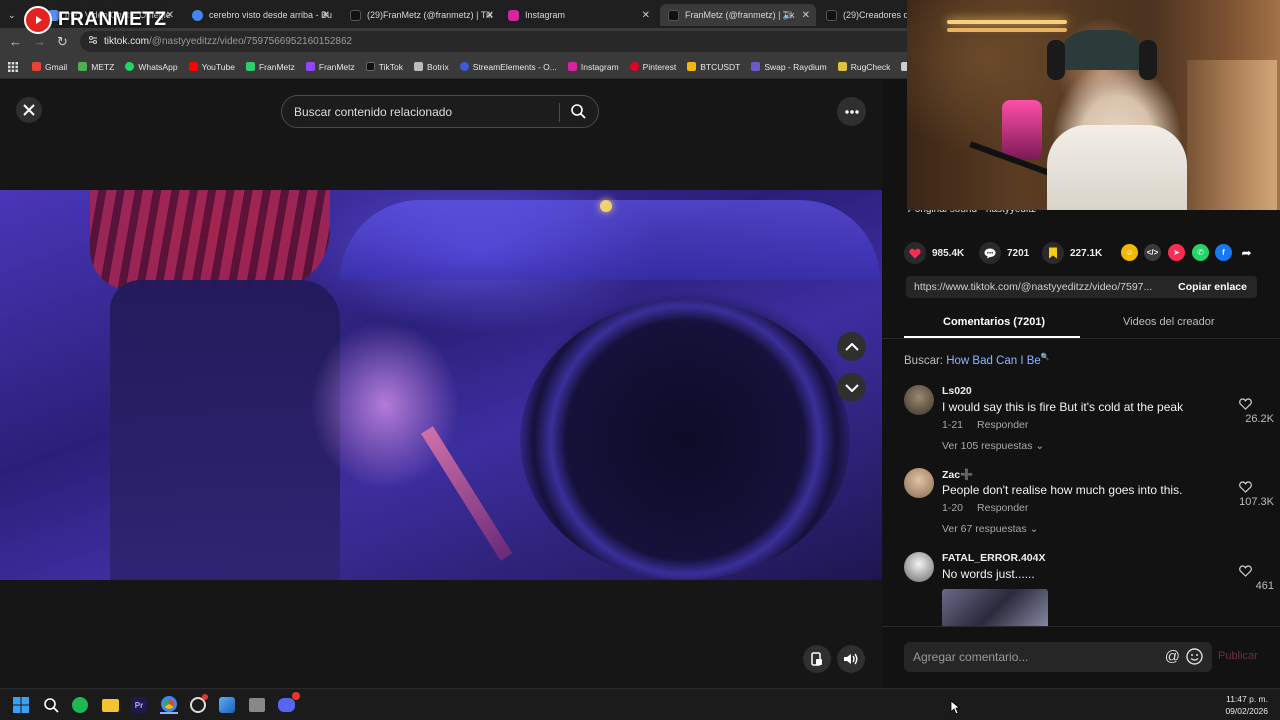 This screenshot has width=1280, height=720. What do you see at coordinates (13, 66) in the screenshot?
I see `apps-grid-icon` at bounding box center [13, 66].